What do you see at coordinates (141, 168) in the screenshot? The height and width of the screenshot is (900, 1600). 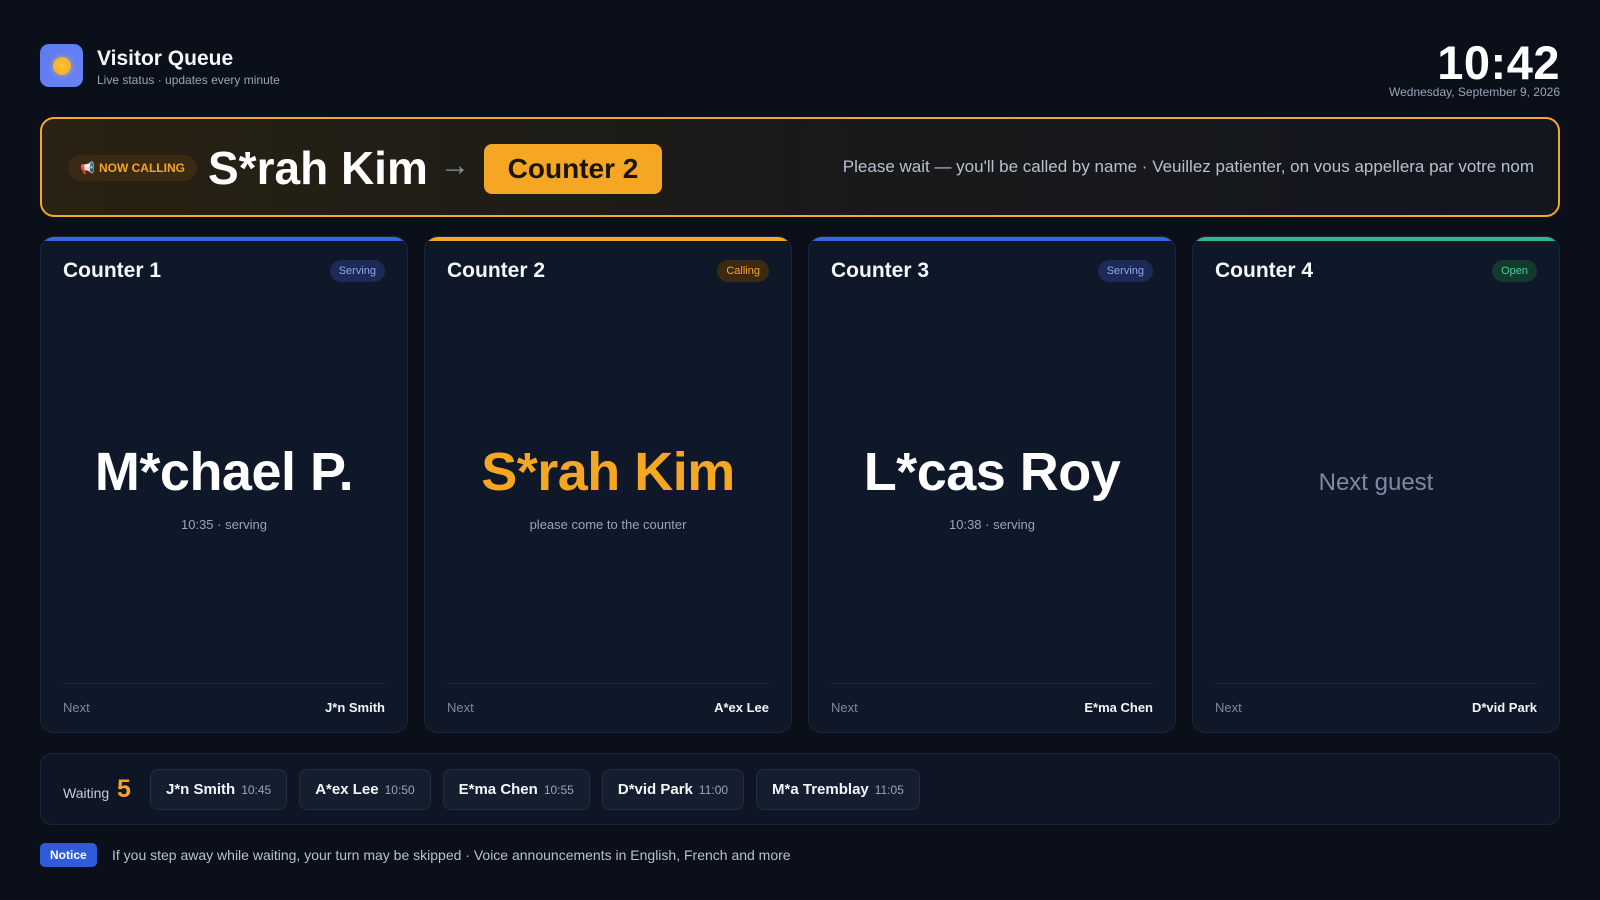 I see `now-calling-label: NOW CALLING` at bounding box center [141, 168].